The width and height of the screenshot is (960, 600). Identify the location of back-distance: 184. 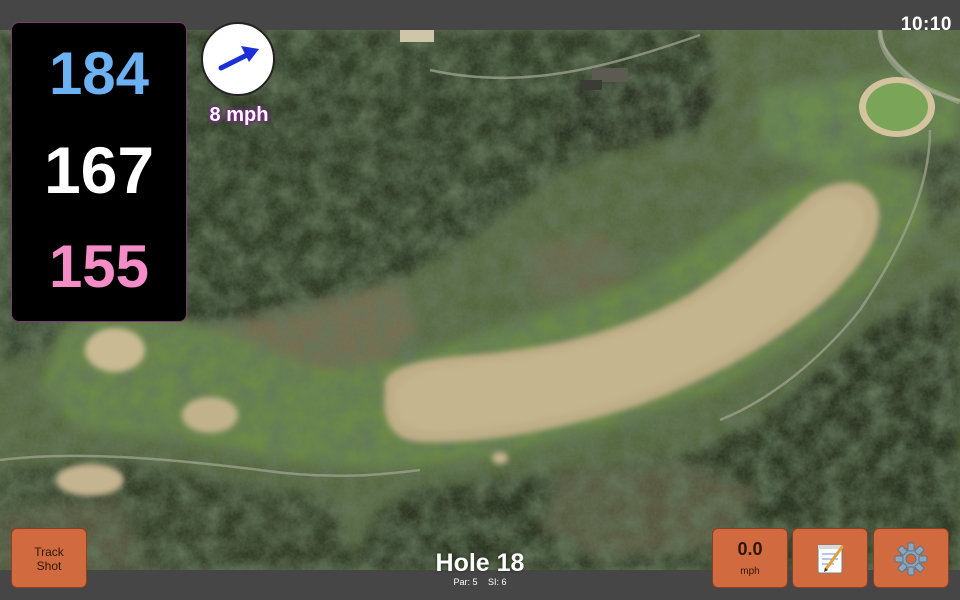
(99, 73).